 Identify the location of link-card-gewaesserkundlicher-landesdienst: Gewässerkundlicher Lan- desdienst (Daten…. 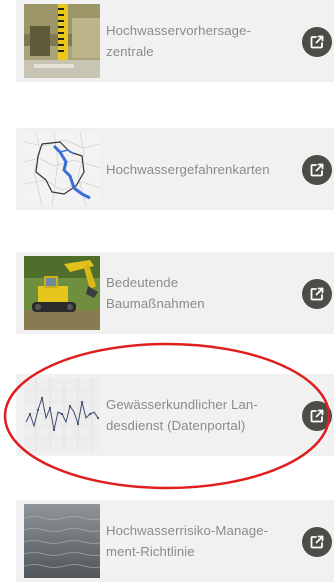
(175, 415).